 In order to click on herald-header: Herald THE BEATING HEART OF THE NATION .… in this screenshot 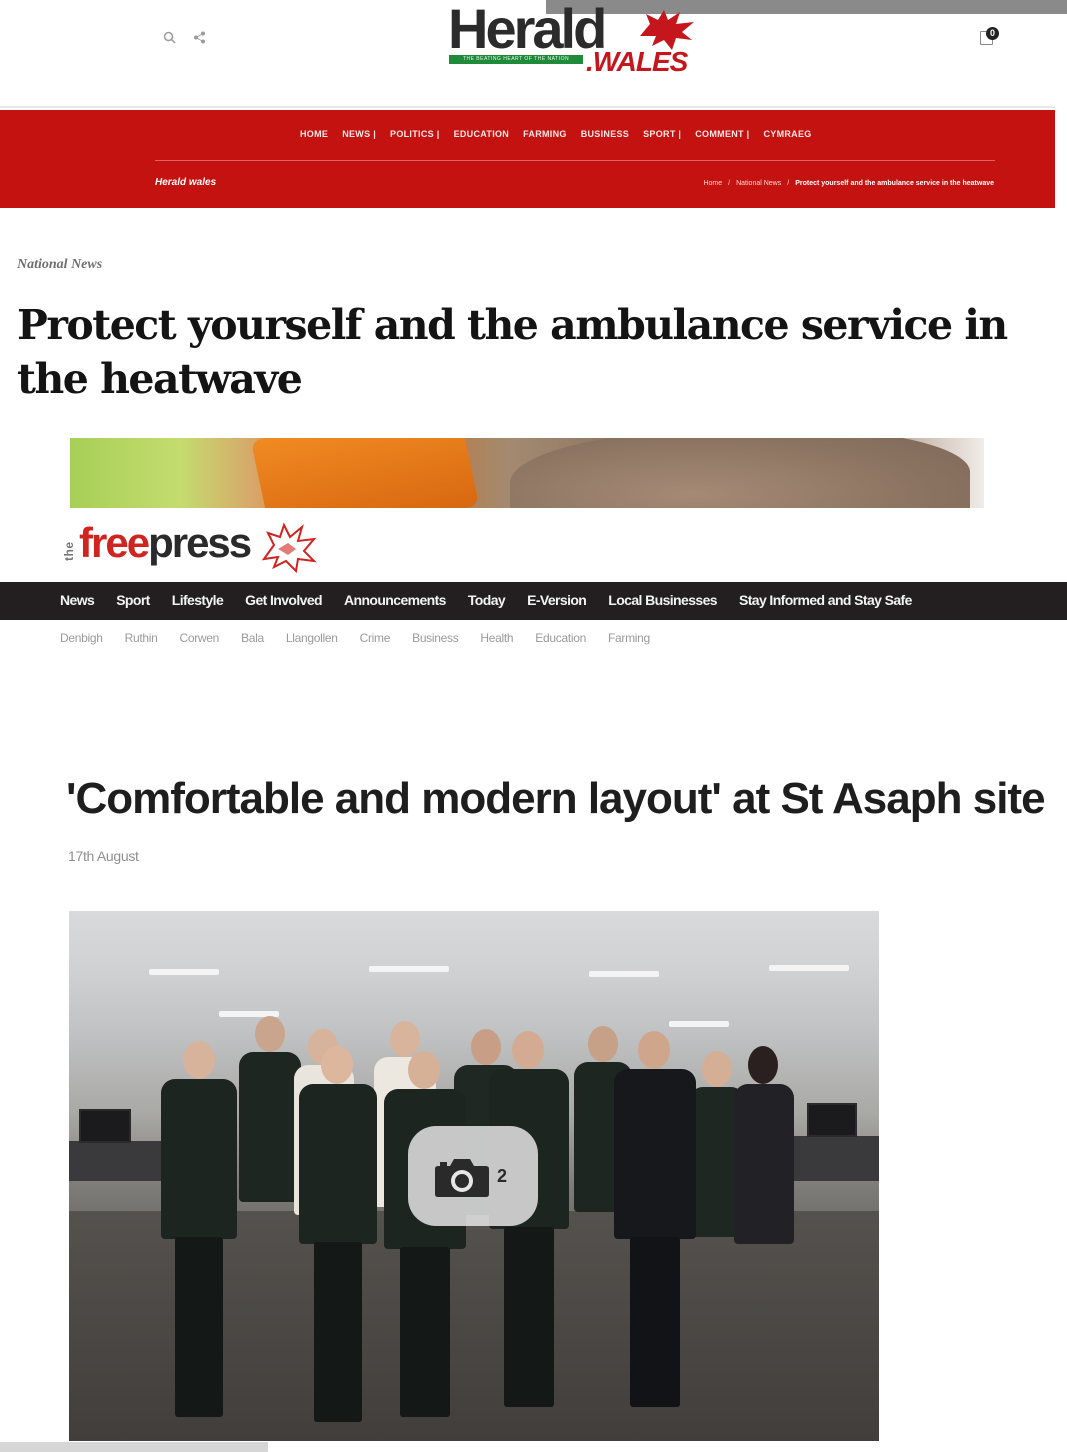, I will do `click(533, 54)`.